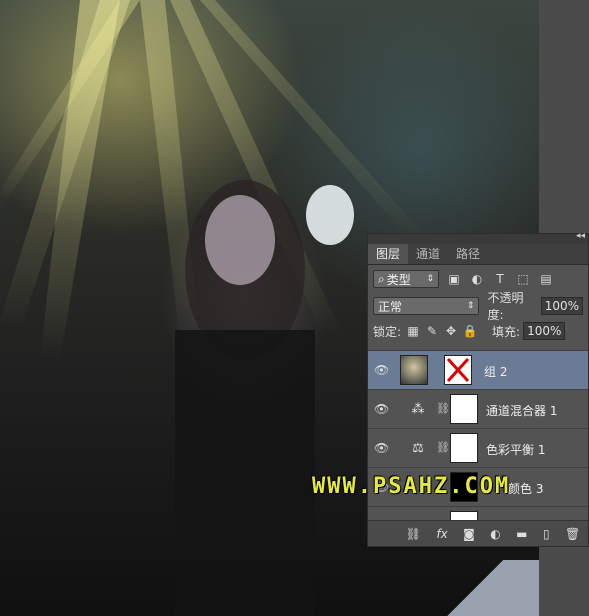 This screenshot has width=589, height=616. Describe the element at coordinates (580, 236) in the screenshot. I see `collapse-icon: ◂◂` at that location.